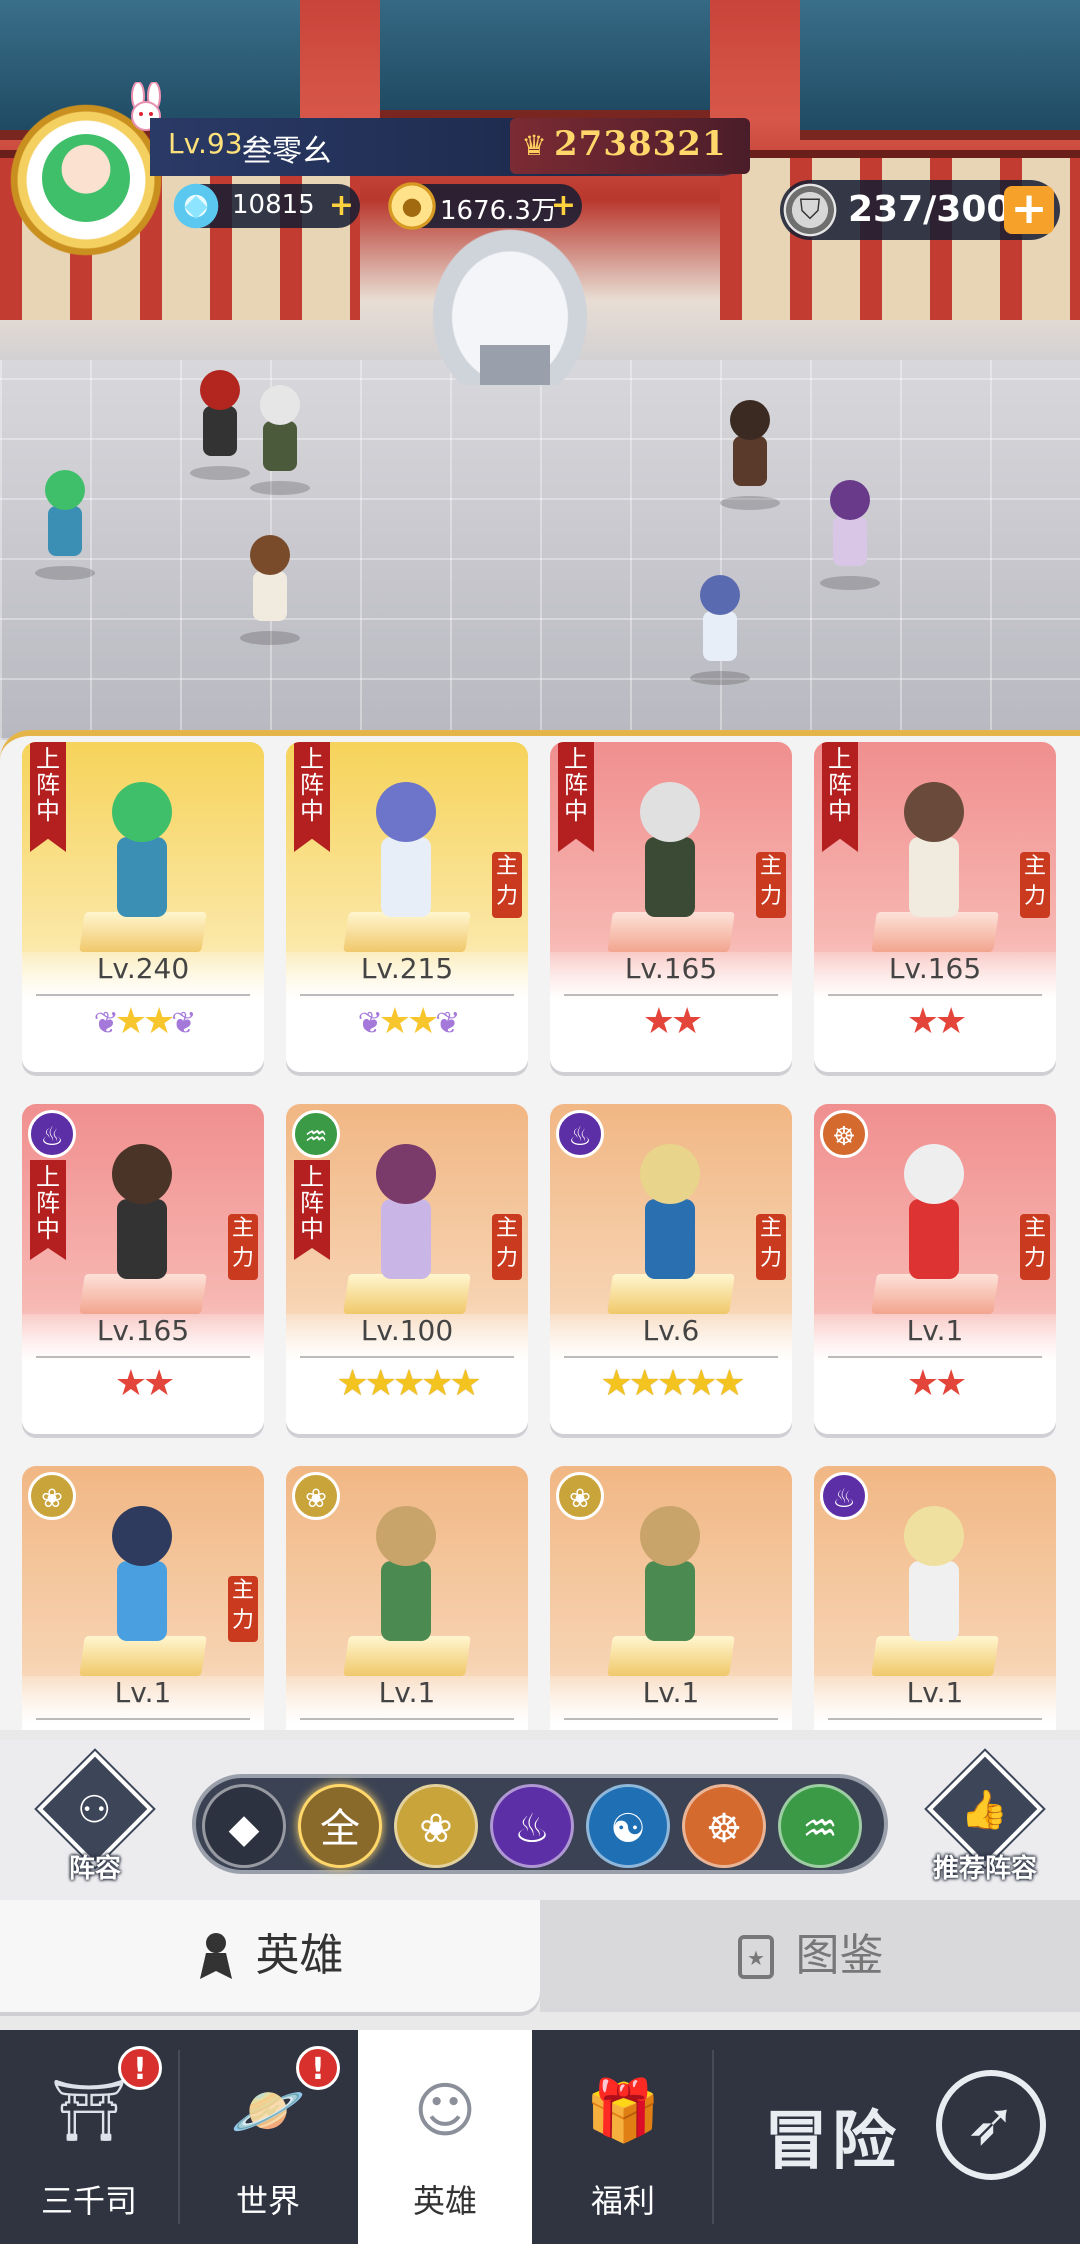 The width and height of the screenshot is (1080, 2244). Describe the element at coordinates (756, 1957) in the screenshot. I see `book-star-icon: ★` at that location.